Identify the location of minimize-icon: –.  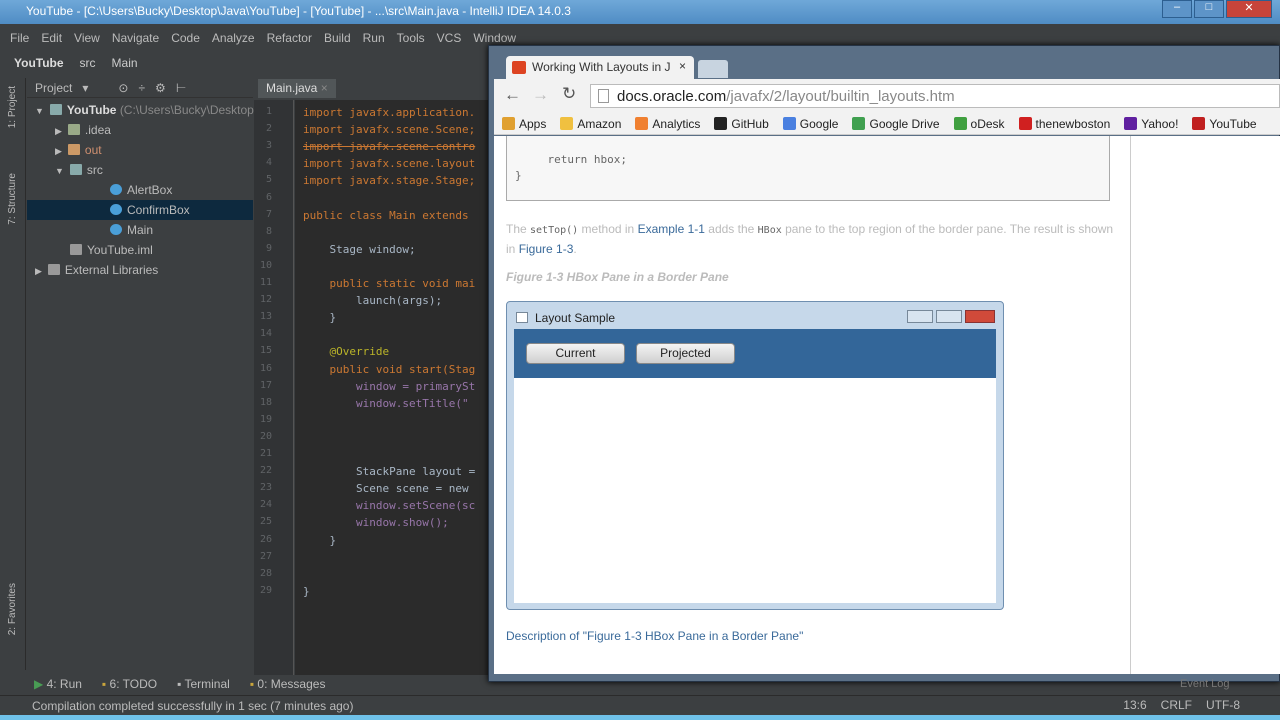
(1177, 9).